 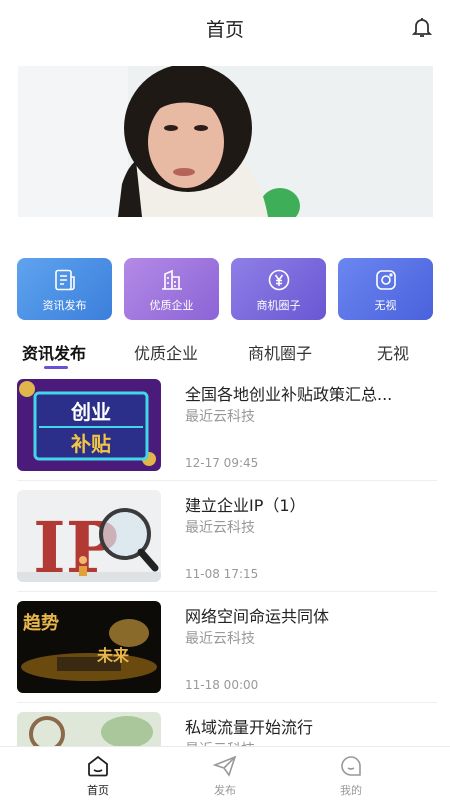 I want to click on camera-icon, so click(x=385, y=280).